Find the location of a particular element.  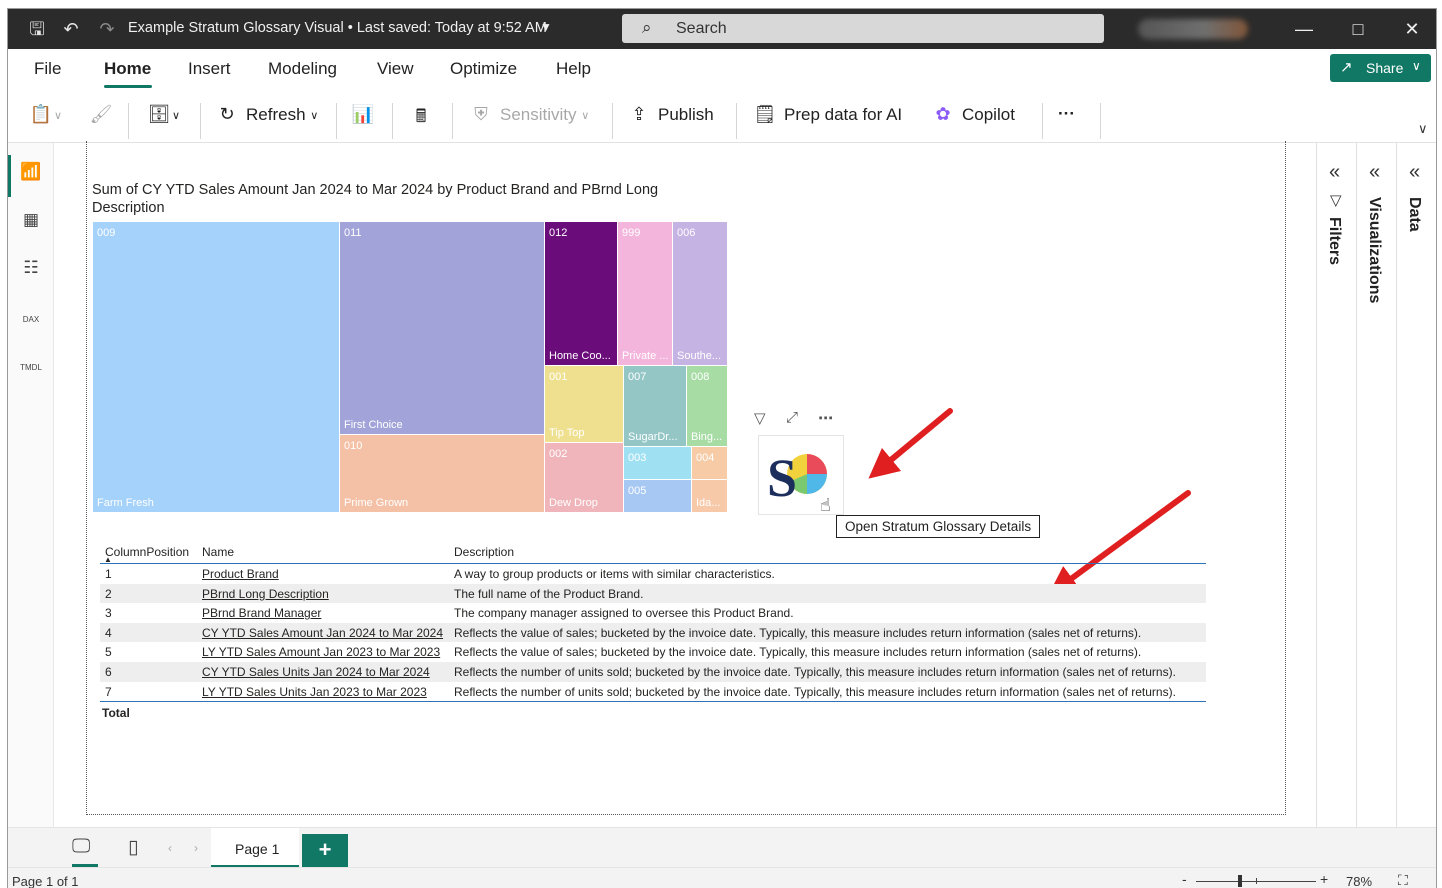

cell-name-link: Product Brand is located at coordinates (240, 574).